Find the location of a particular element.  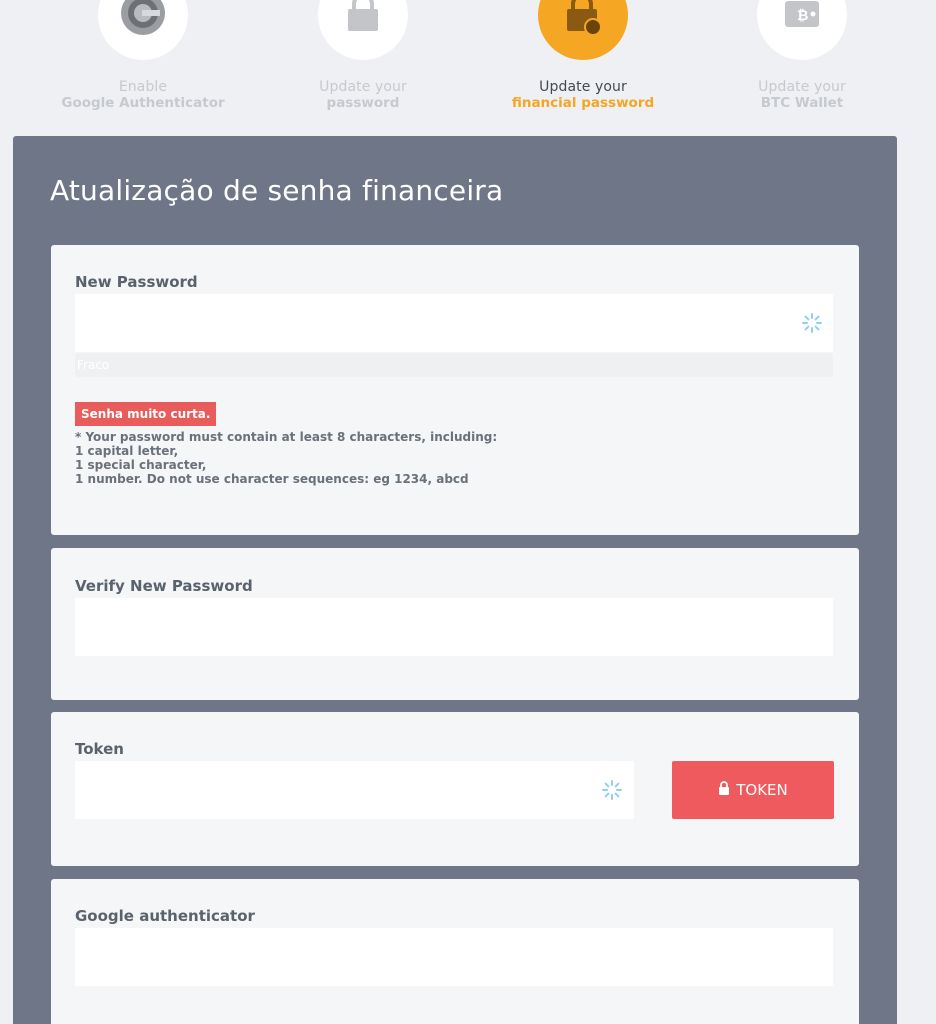

lock-icon is located at coordinates (724, 790).